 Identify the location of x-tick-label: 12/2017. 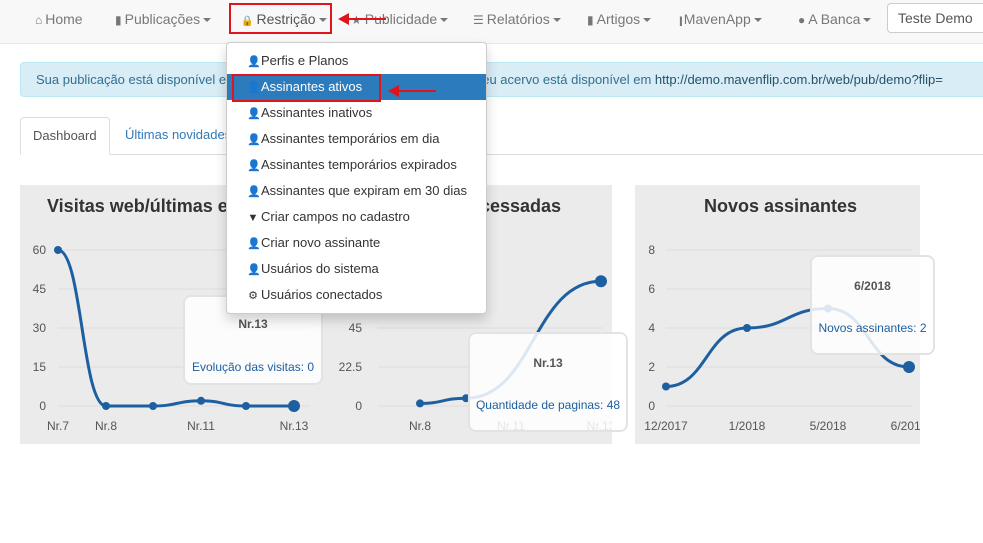
(666, 426).